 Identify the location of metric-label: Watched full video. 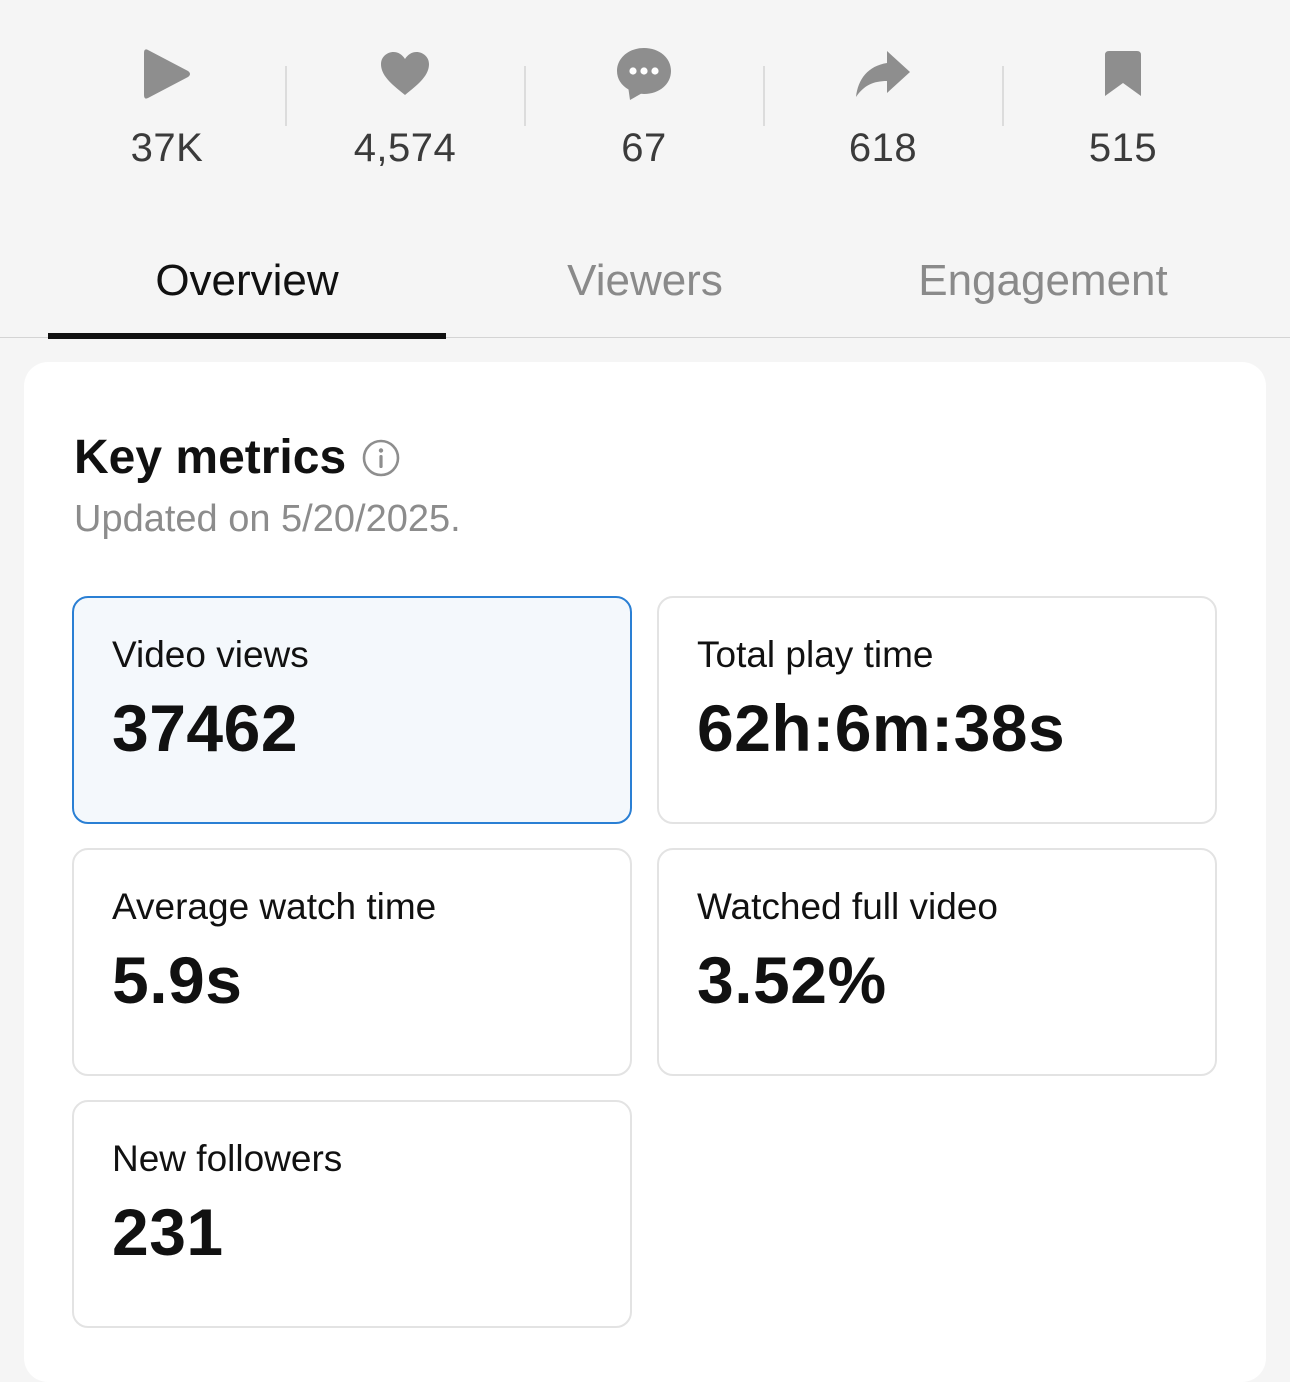
(847, 906).